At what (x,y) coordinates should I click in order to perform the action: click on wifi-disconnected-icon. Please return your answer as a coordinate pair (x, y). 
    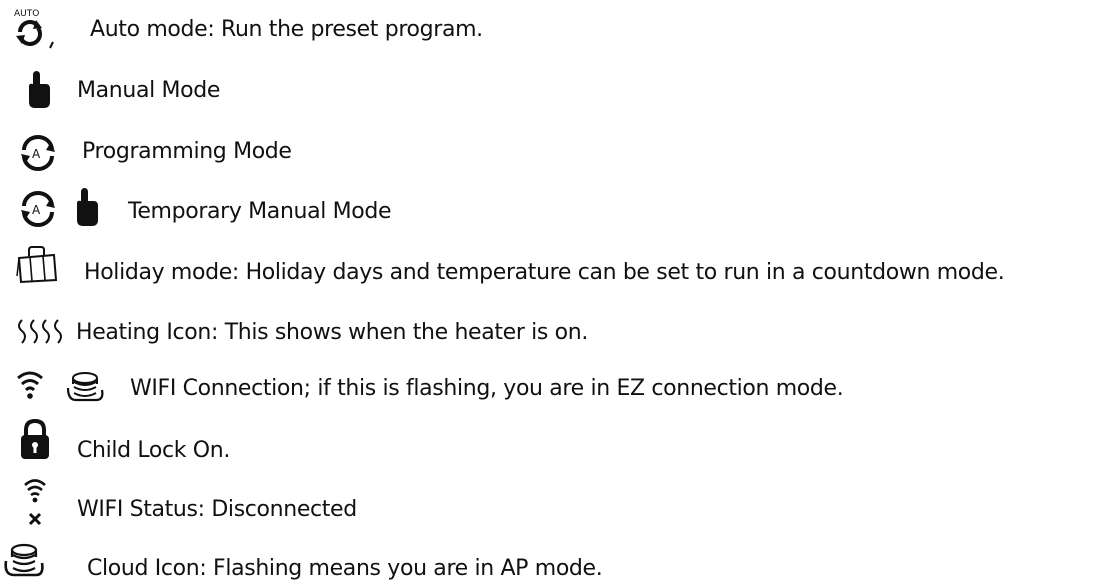
    Looking at the image, I should click on (36, 504).